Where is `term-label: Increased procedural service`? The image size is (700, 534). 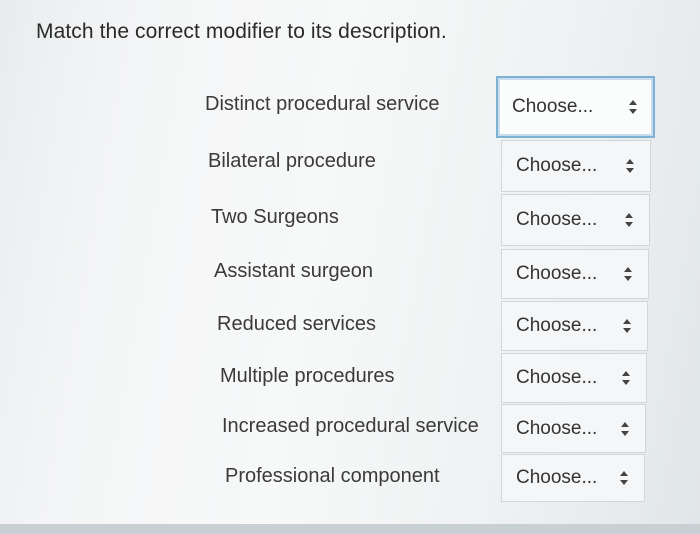
term-label: Increased procedural service is located at coordinates (350, 426).